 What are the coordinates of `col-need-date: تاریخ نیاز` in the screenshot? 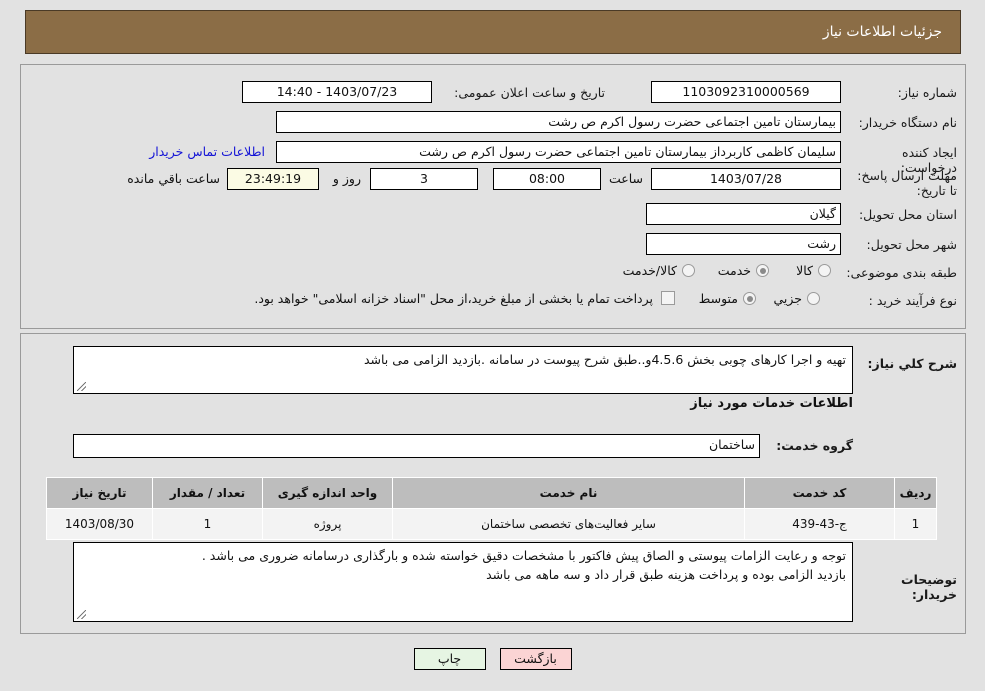 It's located at (99, 493).